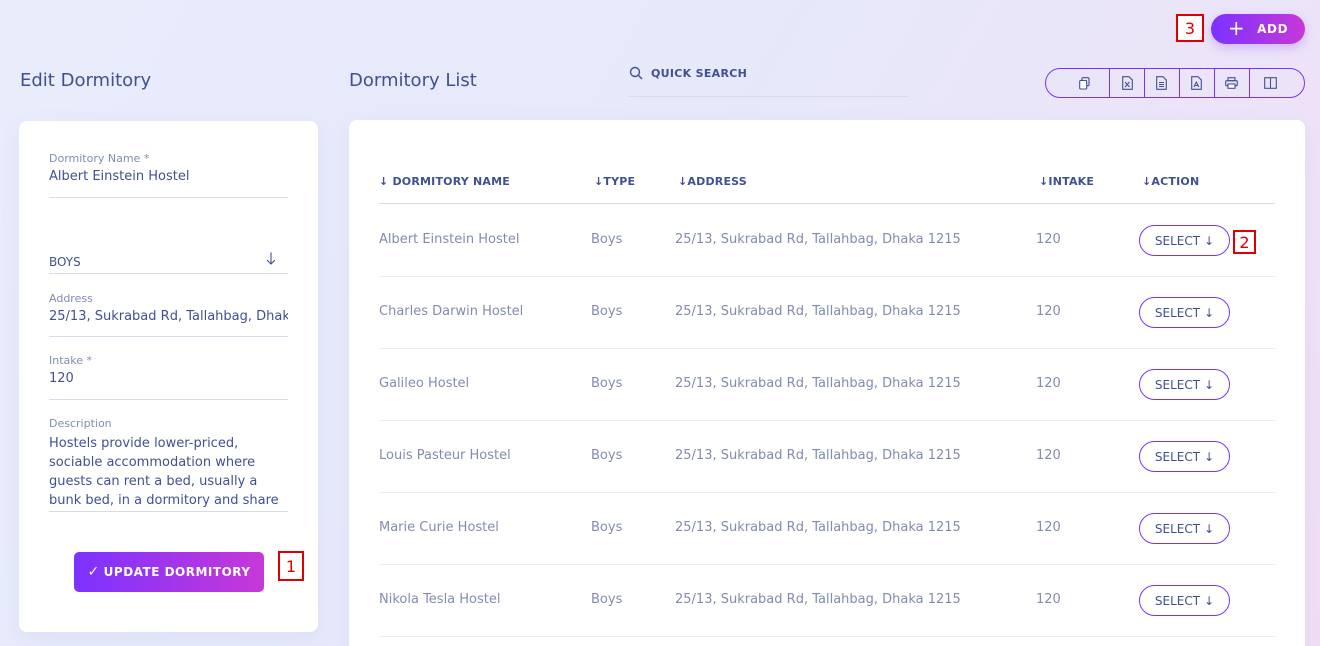  I want to click on intake-field: Intake * 120, so click(168, 377).